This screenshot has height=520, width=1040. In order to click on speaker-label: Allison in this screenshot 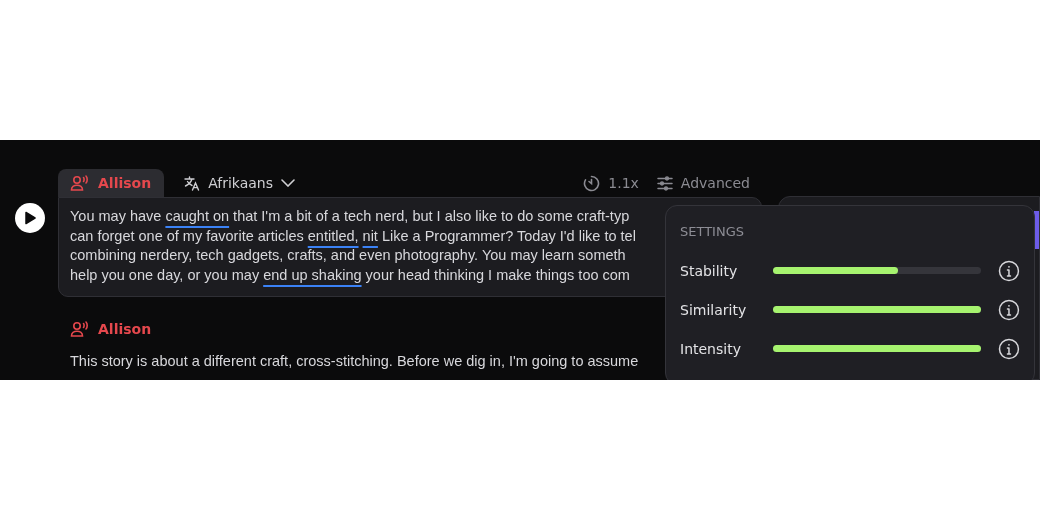, I will do `click(111, 329)`.